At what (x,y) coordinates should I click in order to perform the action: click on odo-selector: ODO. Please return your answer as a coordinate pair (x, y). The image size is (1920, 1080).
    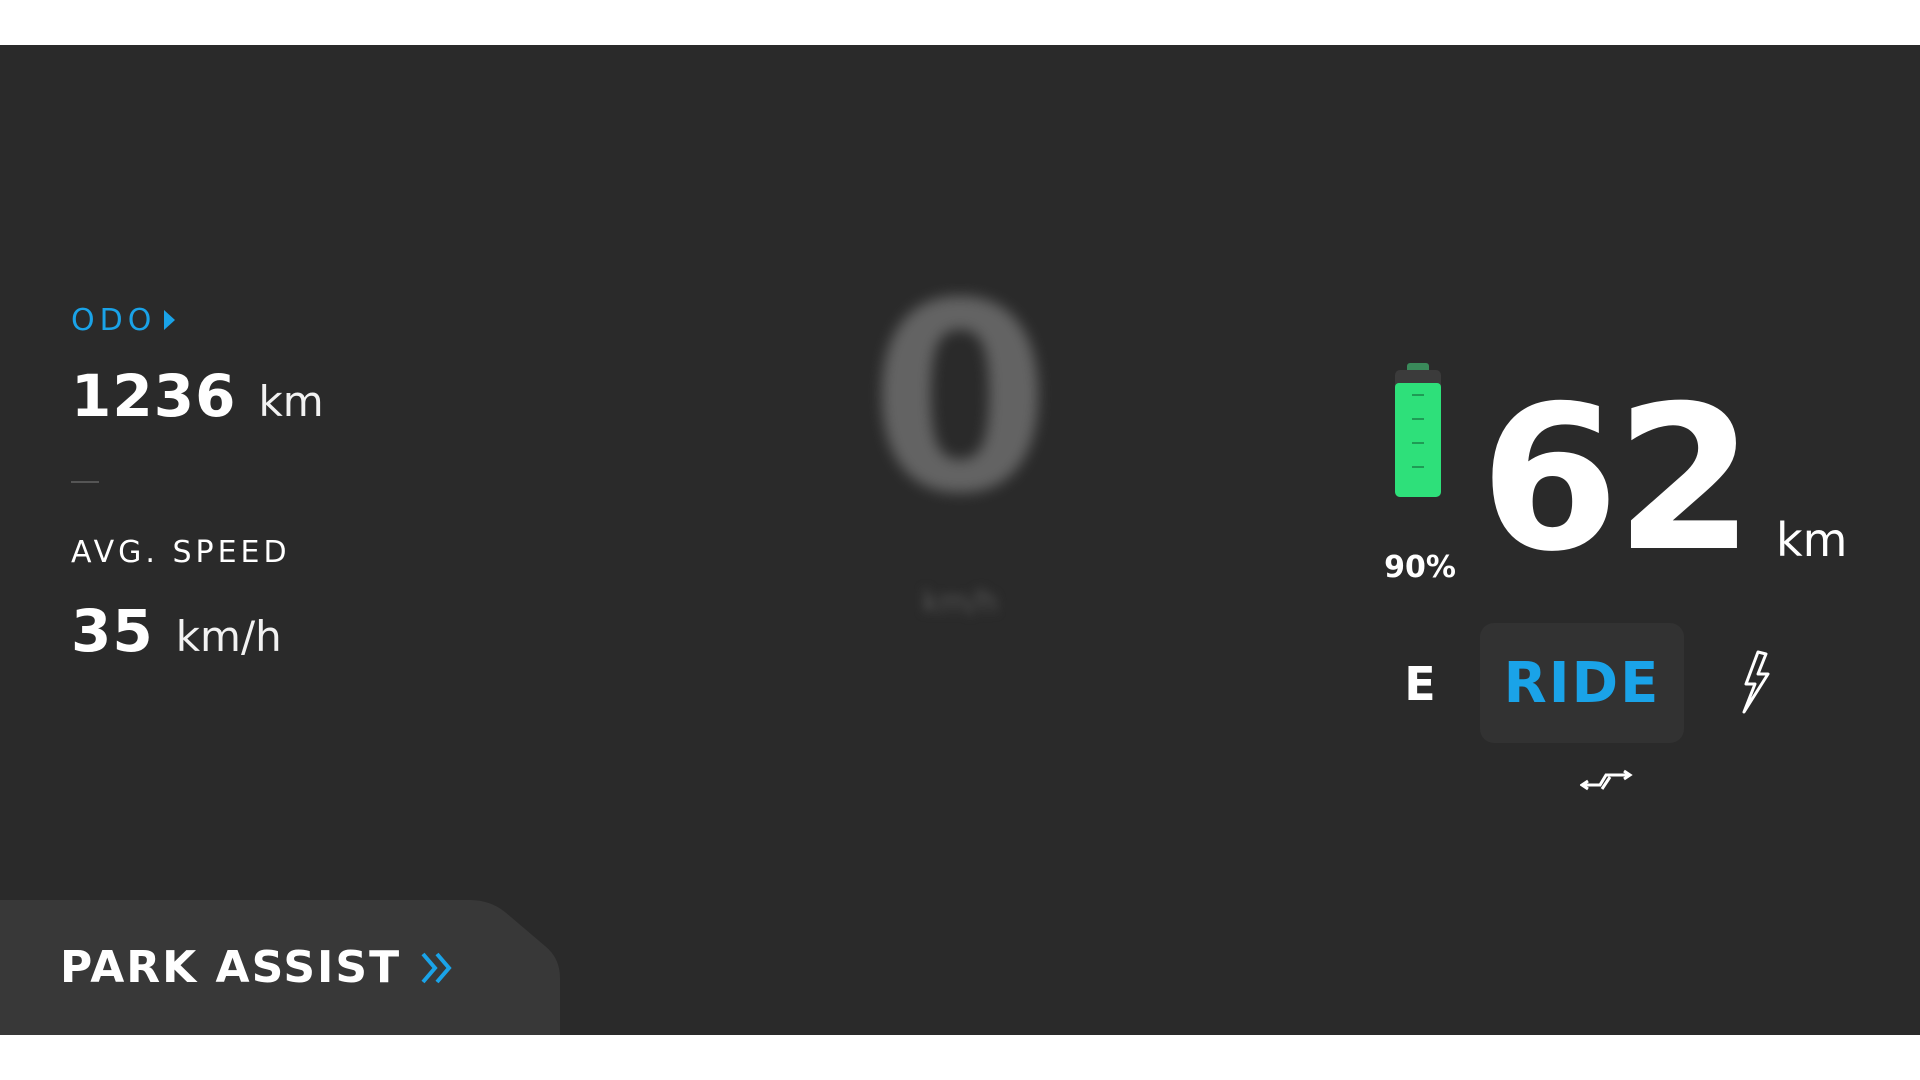
    Looking at the image, I should click on (251, 320).